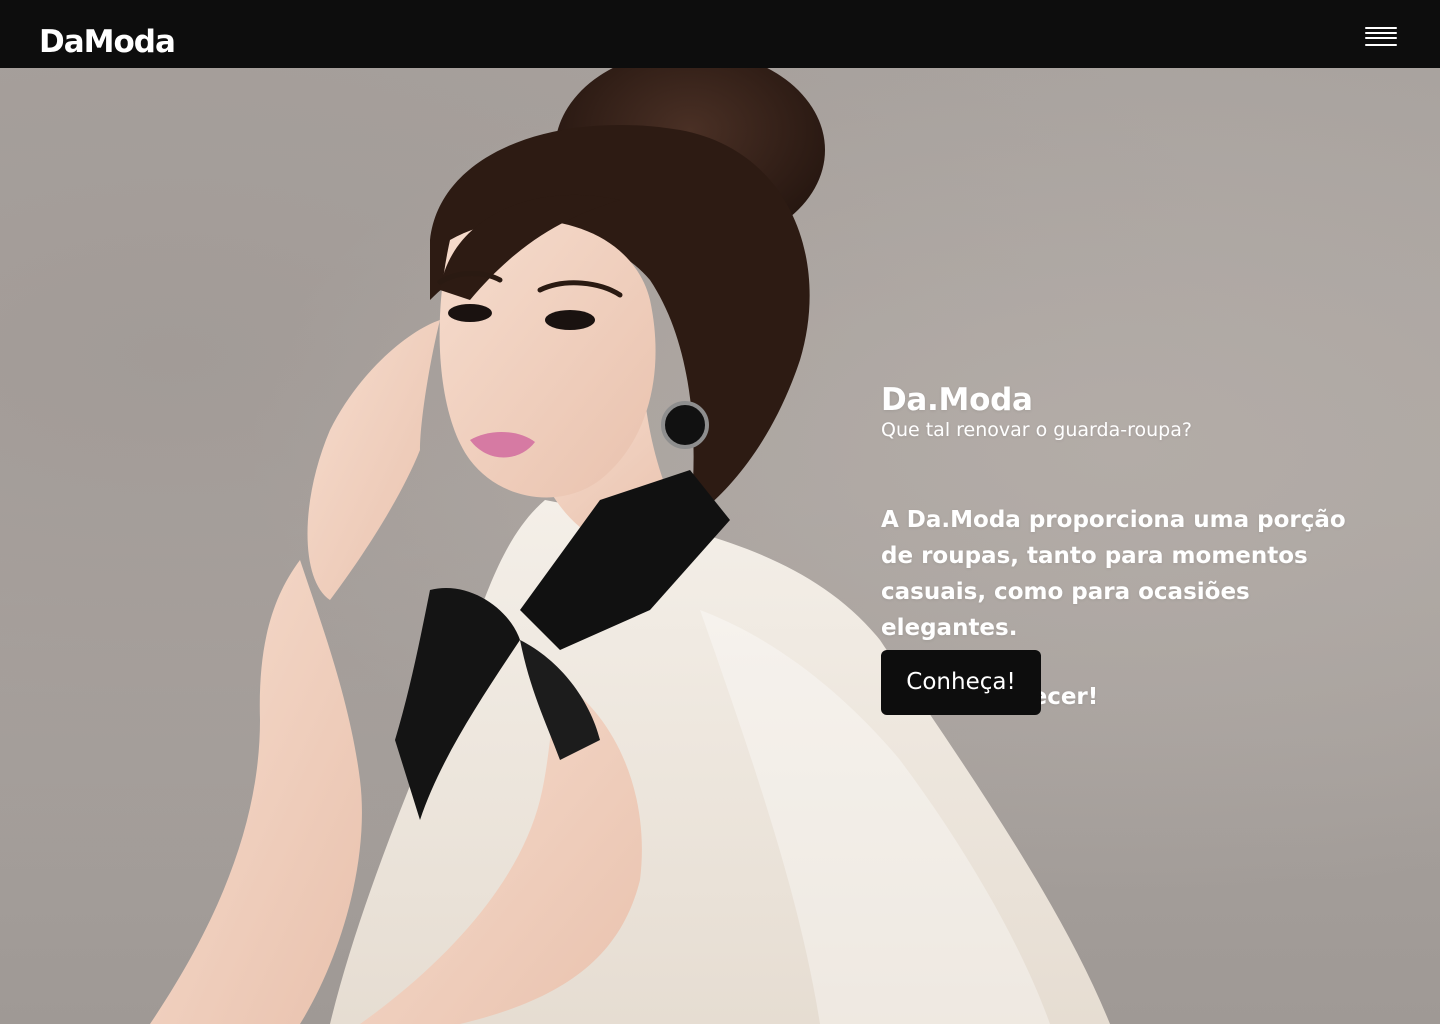 This screenshot has width=1440, height=1024. Describe the element at coordinates (720, 34) in the screenshot. I see `top-navigation-bar: DaModa` at that location.